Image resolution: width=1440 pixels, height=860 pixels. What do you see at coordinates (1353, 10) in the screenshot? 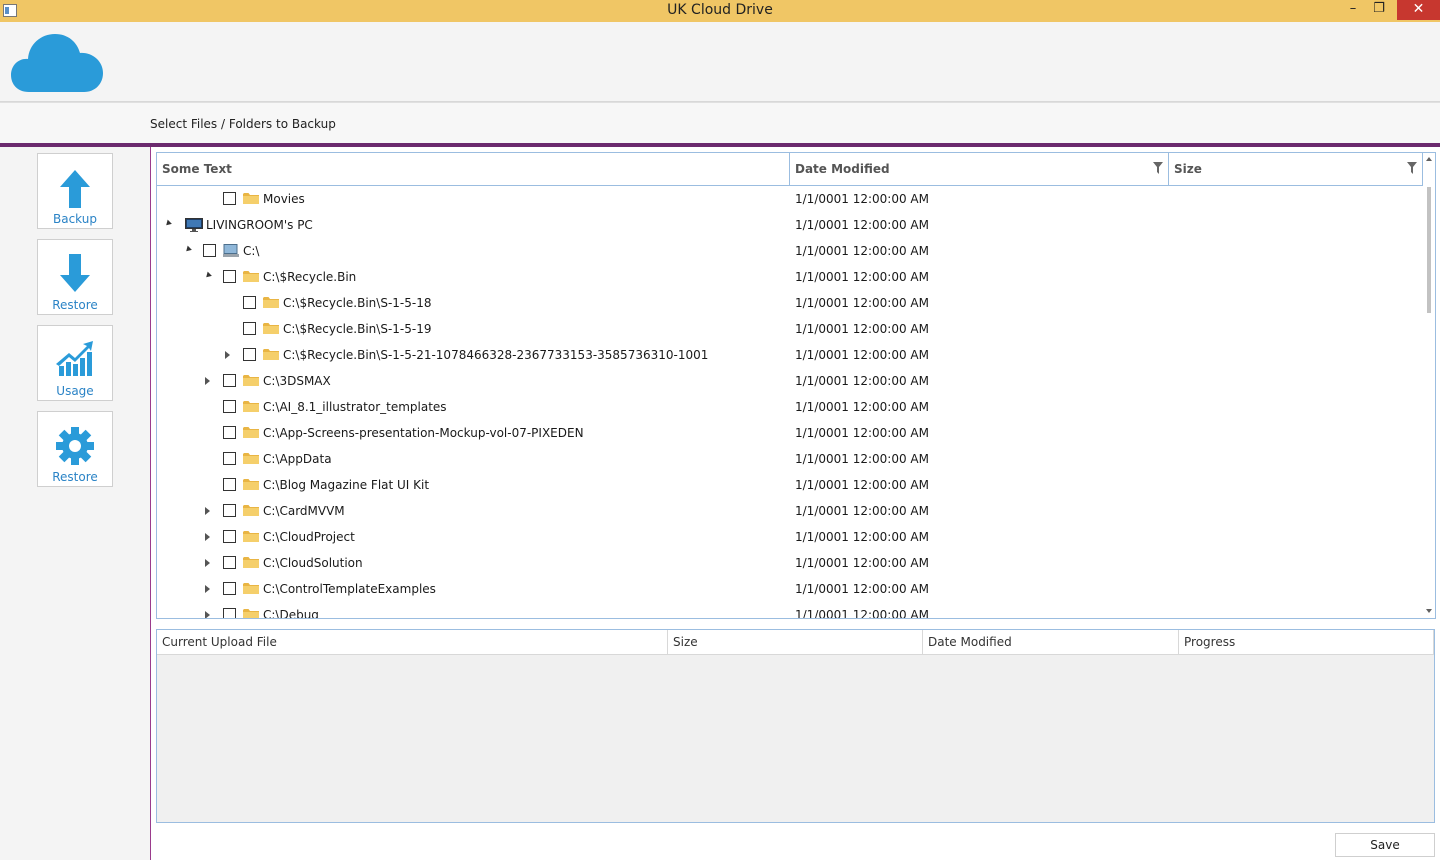
I see `minimize-button: –` at bounding box center [1353, 10].